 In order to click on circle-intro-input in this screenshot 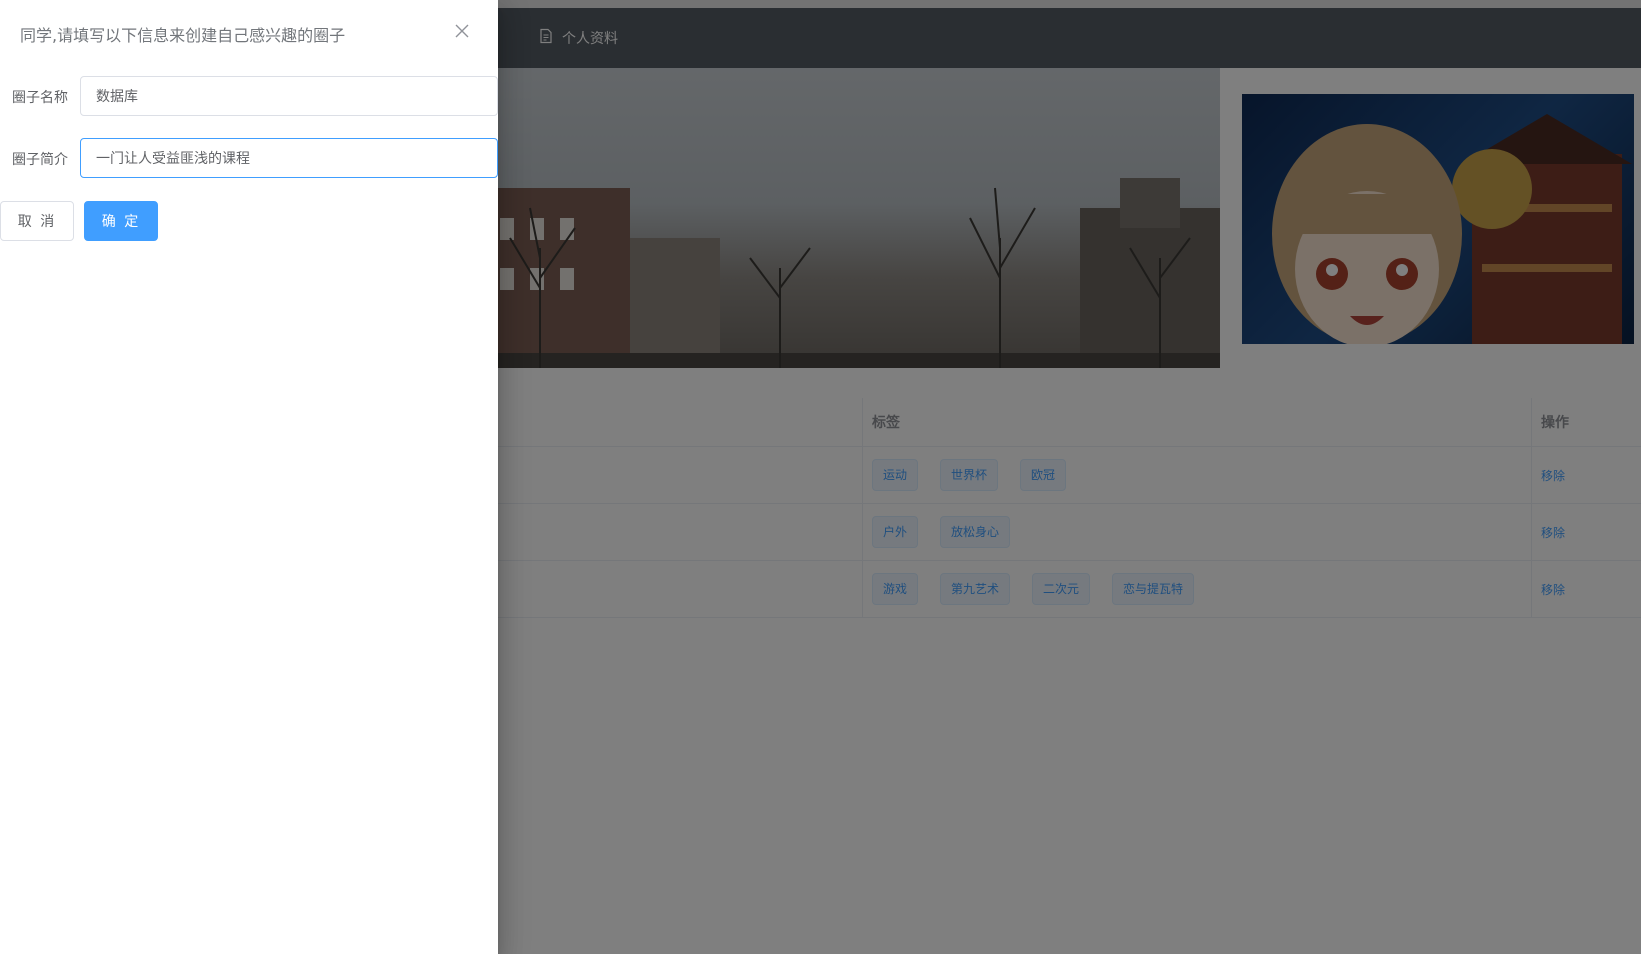, I will do `click(289, 158)`.